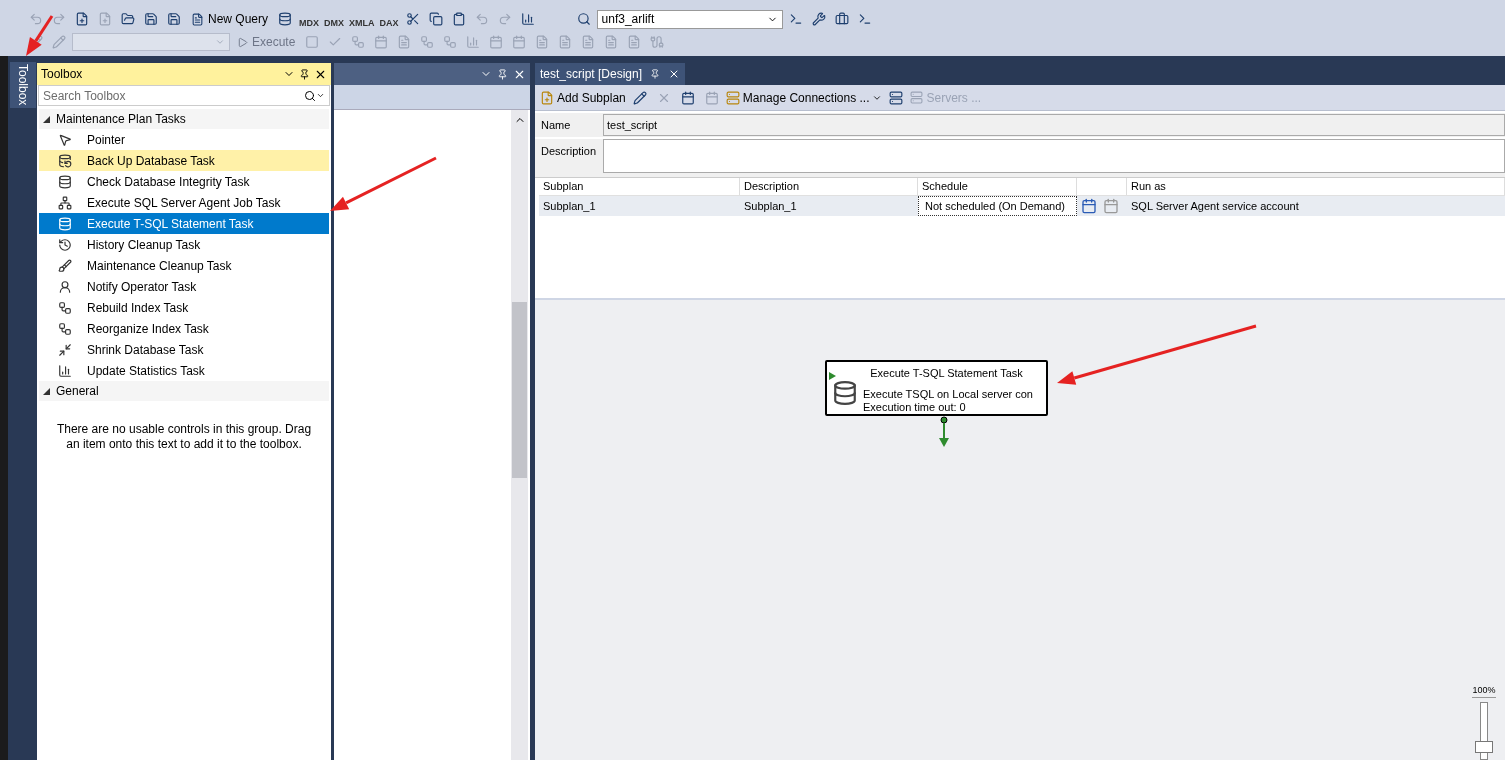  Describe the element at coordinates (519, 390) in the screenshot. I see `scroll-thumb` at that location.